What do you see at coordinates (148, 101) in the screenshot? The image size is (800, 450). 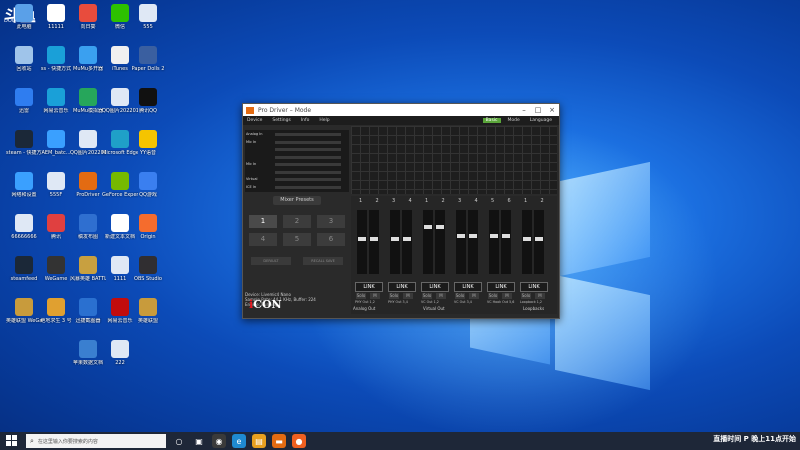 I see `desktop-icon: 腾讯QQ` at bounding box center [148, 101].